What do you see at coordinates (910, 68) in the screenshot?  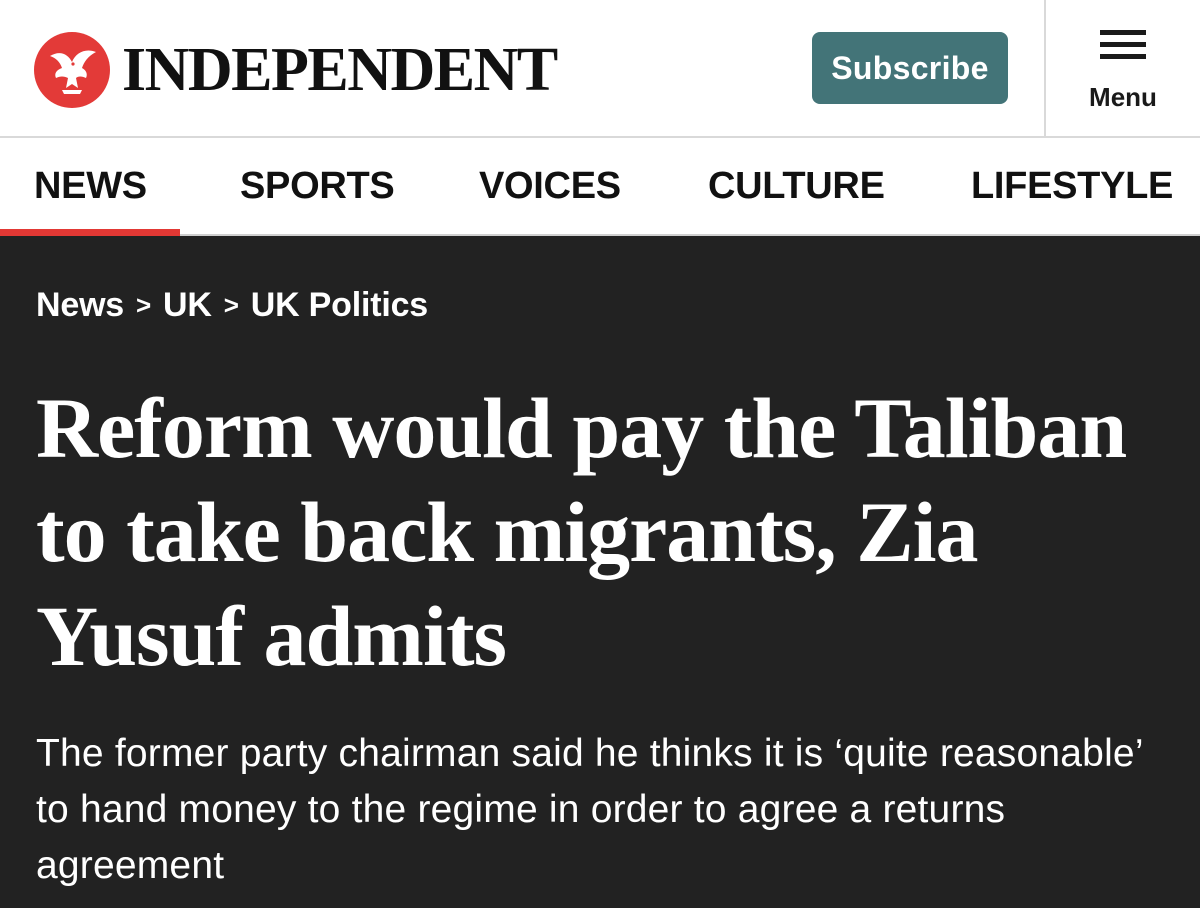 I see `subscribe-button: Subscribe` at bounding box center [910, 68].